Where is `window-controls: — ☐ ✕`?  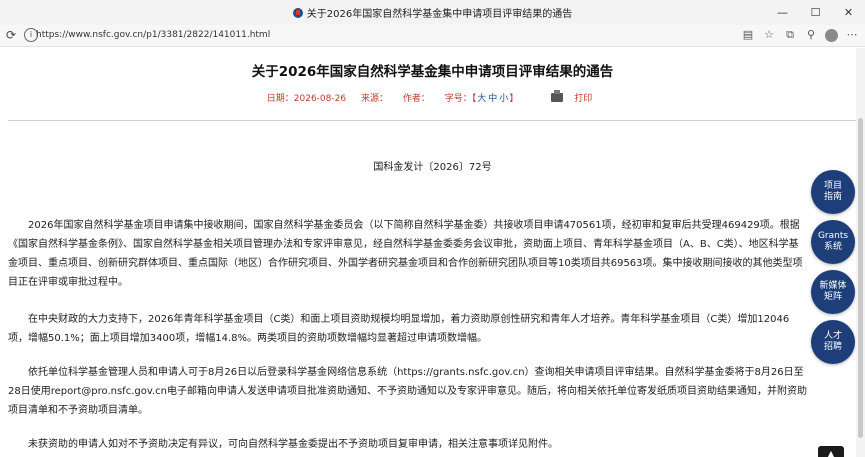 window-controls: — ☐ ✕ is located at coordinates (815, 12).